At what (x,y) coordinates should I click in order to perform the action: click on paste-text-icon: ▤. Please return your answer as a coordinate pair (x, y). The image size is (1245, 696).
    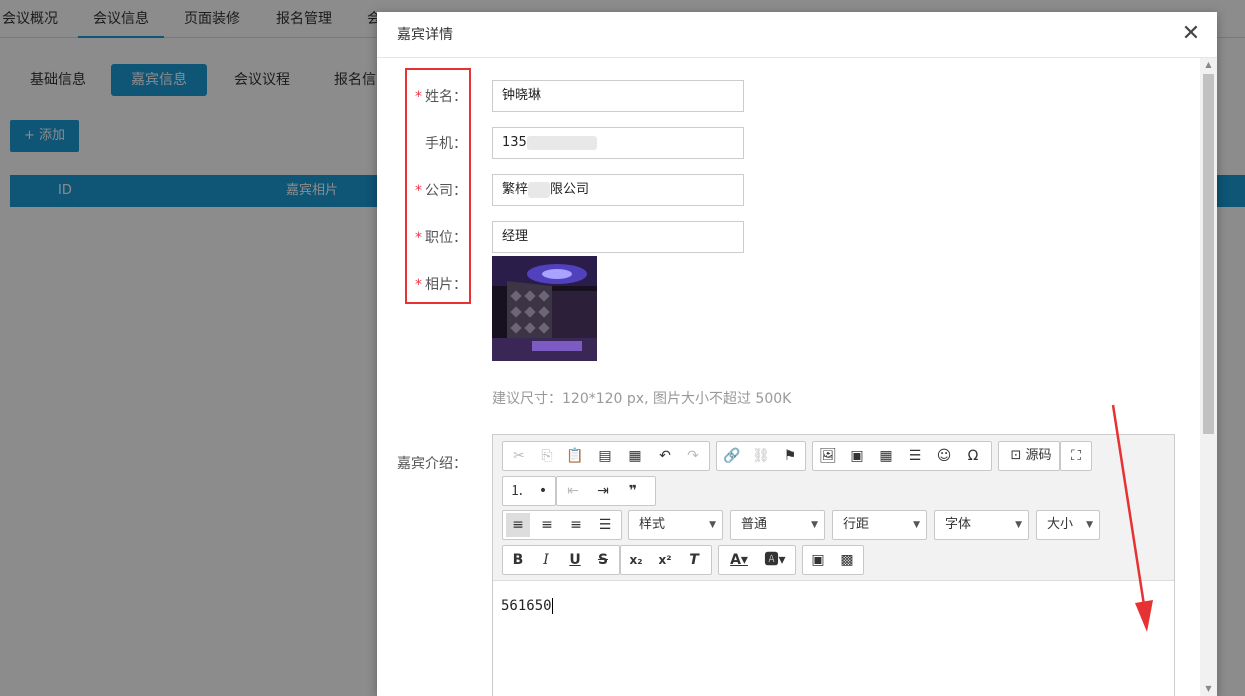
    Looking at the image, I should click on (605, 456).